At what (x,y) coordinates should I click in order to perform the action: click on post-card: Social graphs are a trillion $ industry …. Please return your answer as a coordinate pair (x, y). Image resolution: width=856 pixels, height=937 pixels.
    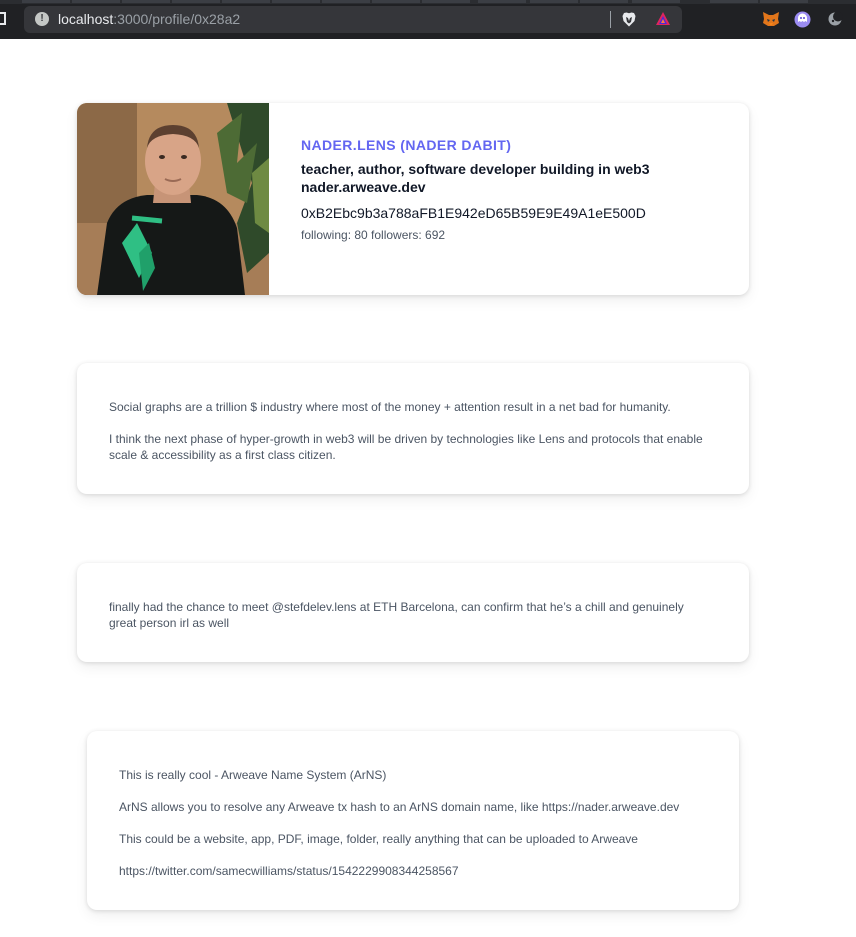
    Looking at the image, I should click on (413, 428).